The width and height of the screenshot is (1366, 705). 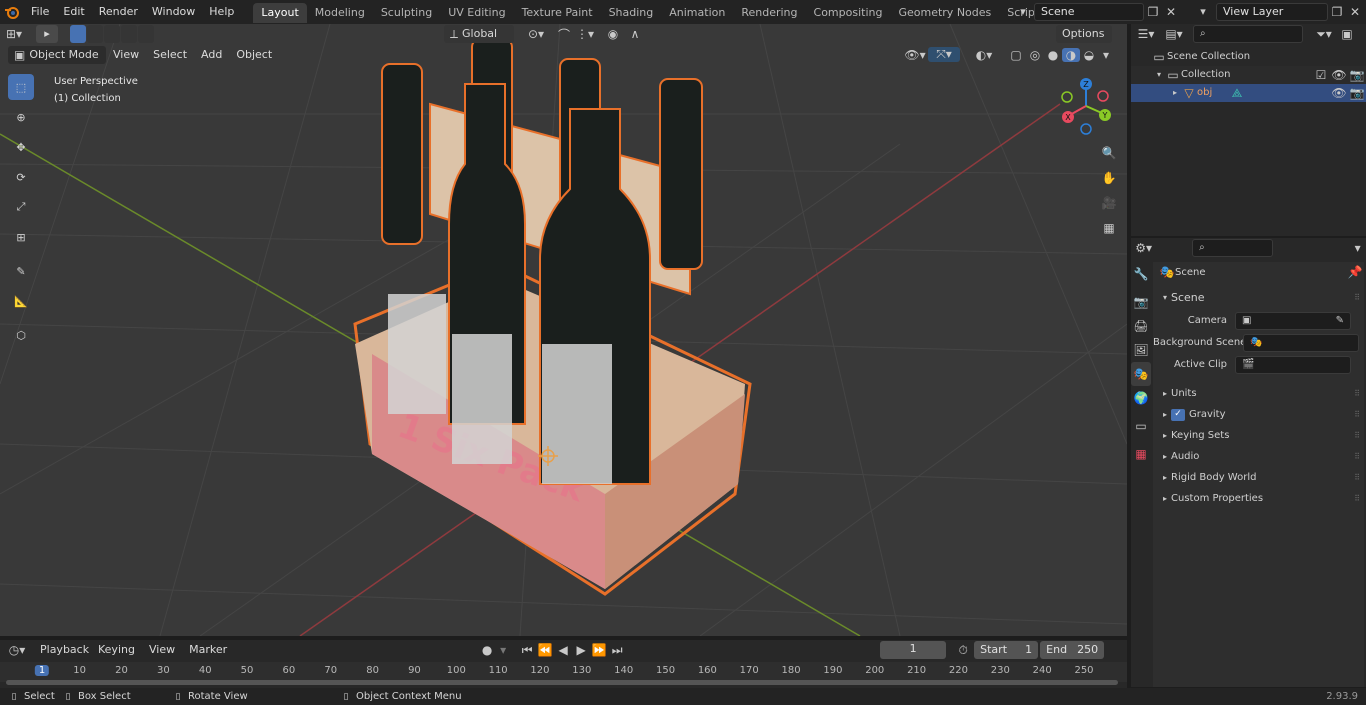 I want to click on view-layer-selector: ▾ View Layer ❐ ✕, so click(x=1278, y=11).